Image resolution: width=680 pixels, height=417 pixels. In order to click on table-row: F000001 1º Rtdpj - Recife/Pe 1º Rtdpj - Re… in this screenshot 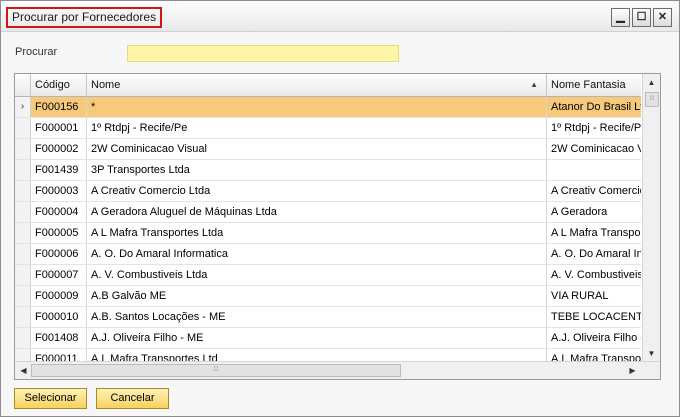, I will do `click(328, 128)`.